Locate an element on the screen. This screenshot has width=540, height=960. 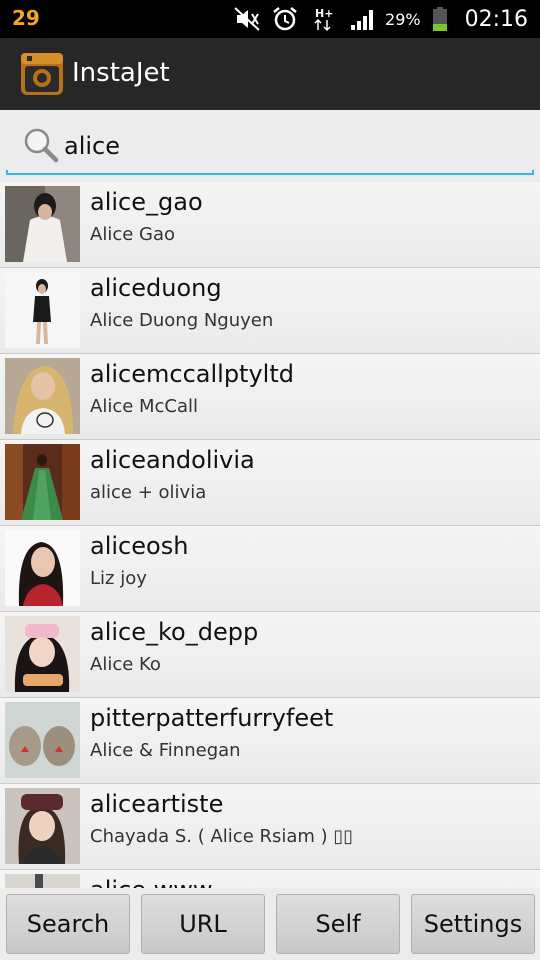
search-button: Search is located at coordinates (68, 924).